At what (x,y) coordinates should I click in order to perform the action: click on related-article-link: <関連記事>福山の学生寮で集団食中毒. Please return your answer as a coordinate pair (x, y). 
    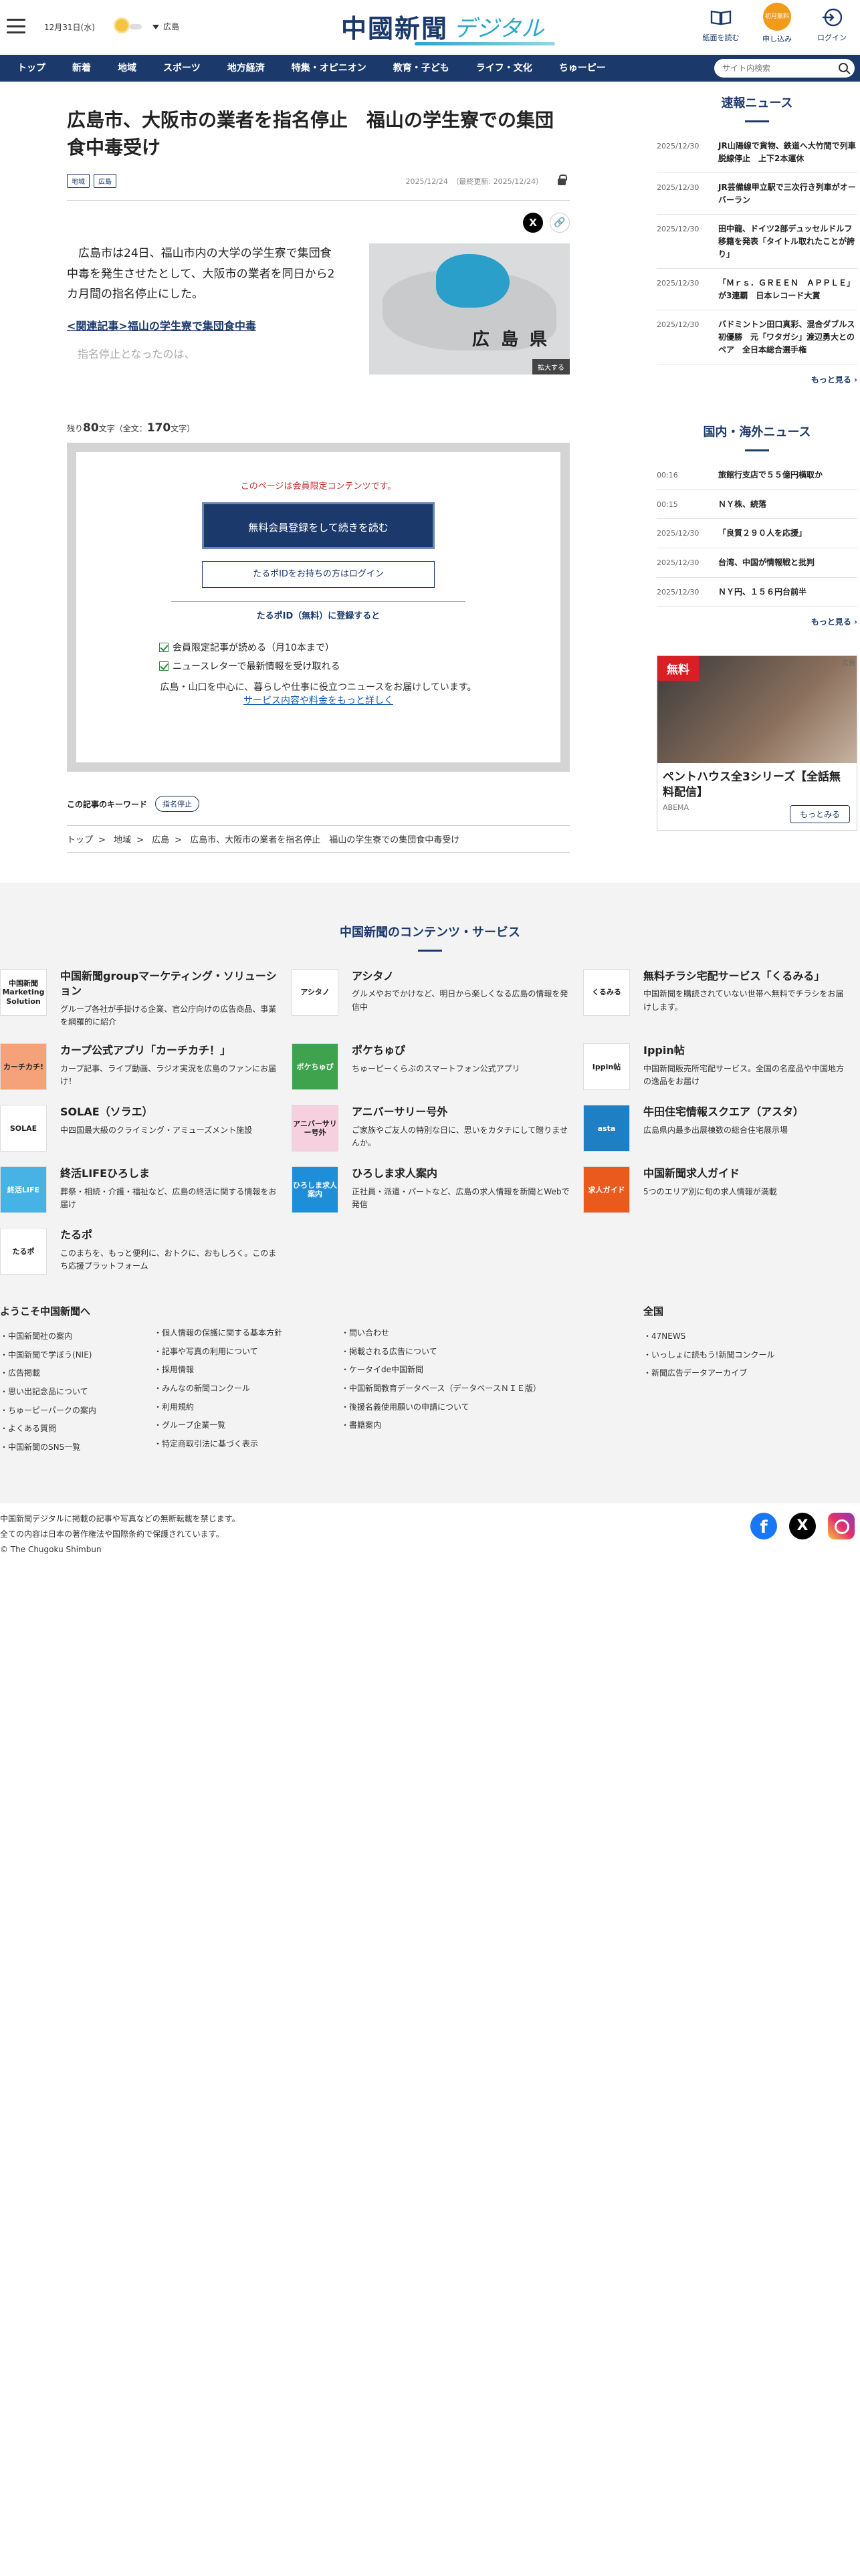
    Looking at the image, I should click on (204, 325).